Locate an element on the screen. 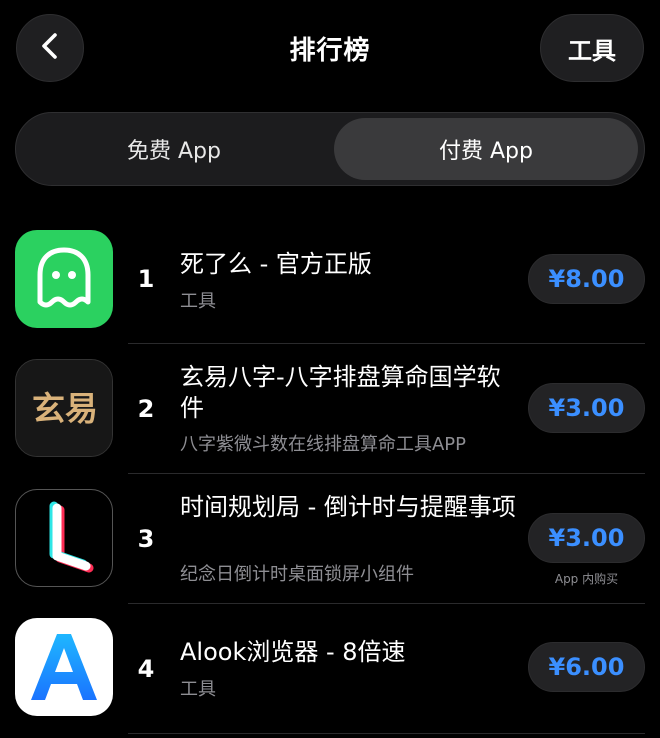 The image size is (660, 738). app-name: Alook浏览器 - 8倍速 is located at coordinates (293, 652).